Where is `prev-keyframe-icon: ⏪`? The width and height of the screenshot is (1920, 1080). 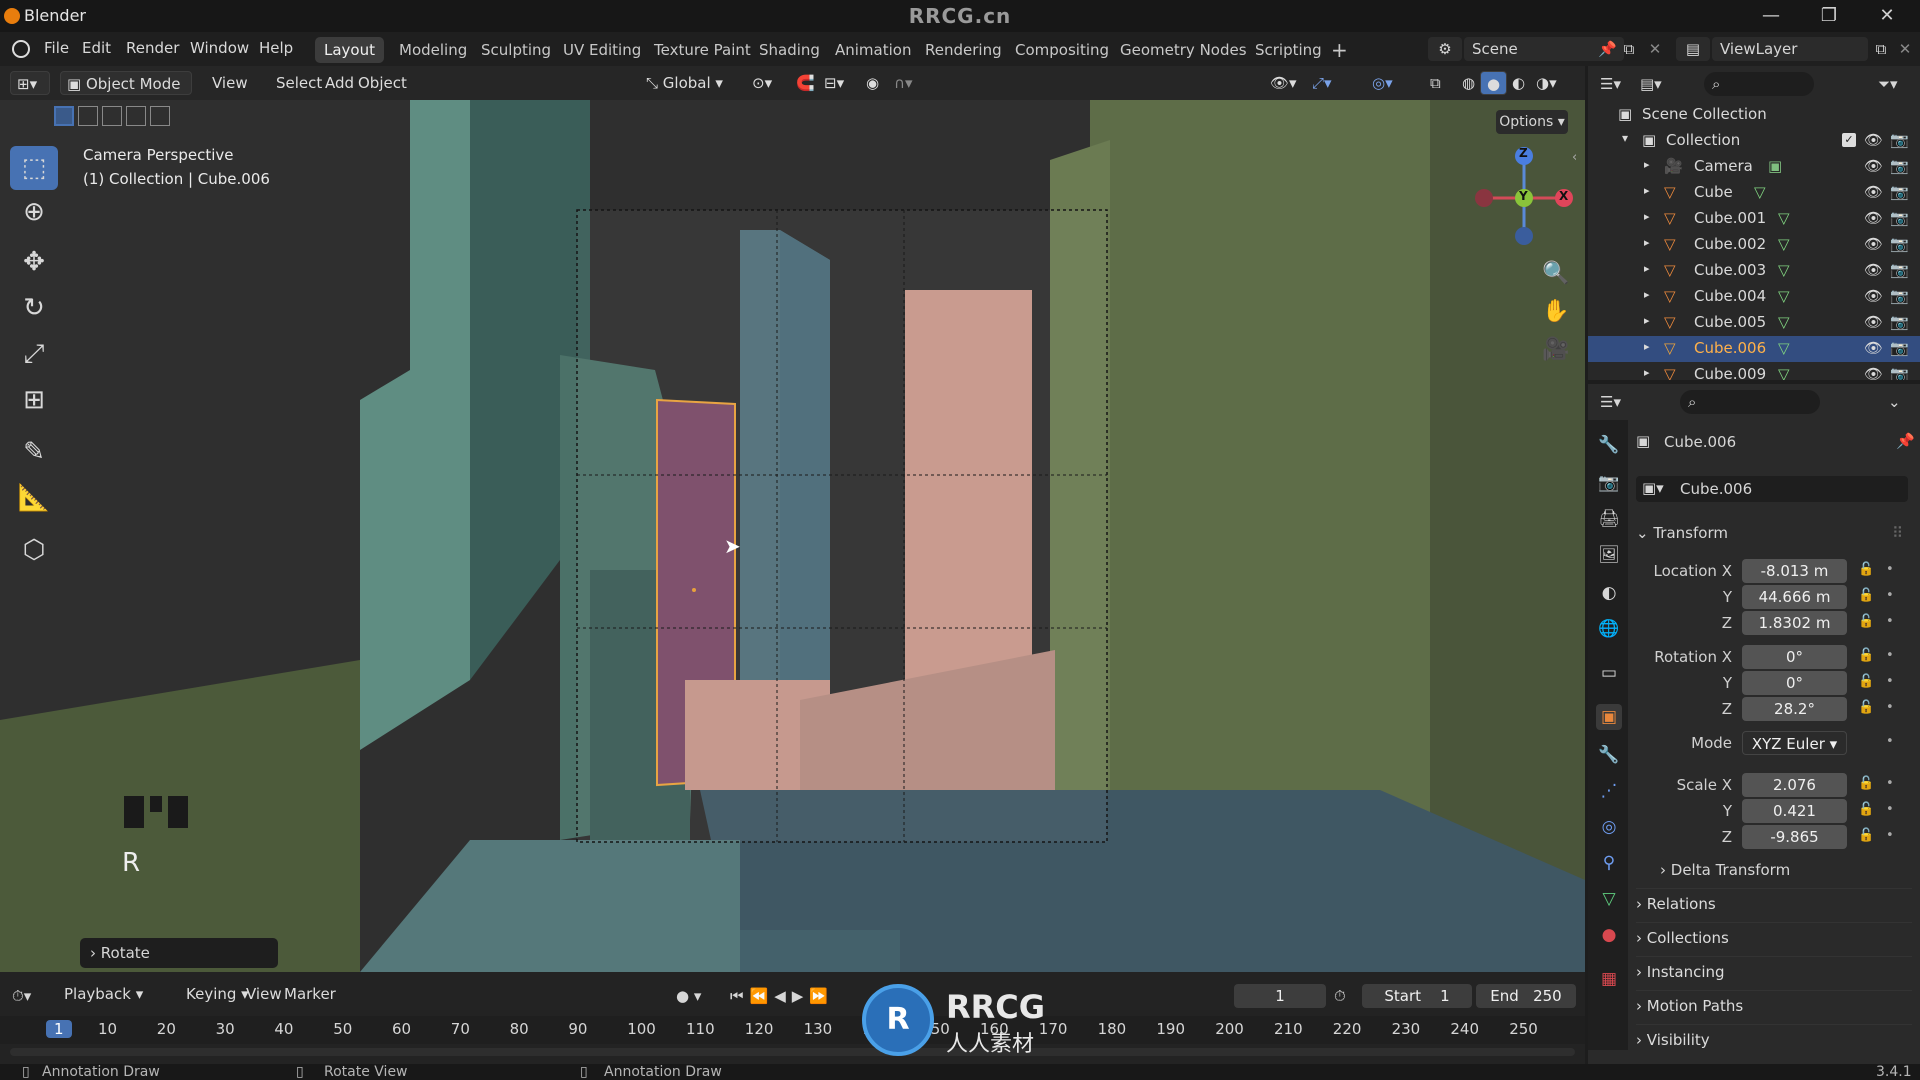 prev-keyframe-icon: ⏪ is located at coordinates (762, 996).